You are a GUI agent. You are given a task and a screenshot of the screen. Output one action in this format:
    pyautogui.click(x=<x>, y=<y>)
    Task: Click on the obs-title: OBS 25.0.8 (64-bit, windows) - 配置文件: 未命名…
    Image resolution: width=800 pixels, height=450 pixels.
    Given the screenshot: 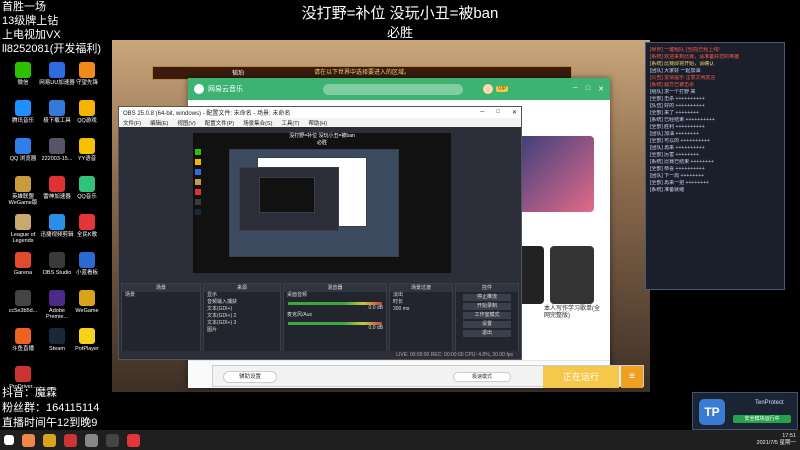 What is the action you would take?
    pyautogui.click(x=207, y=114)
    